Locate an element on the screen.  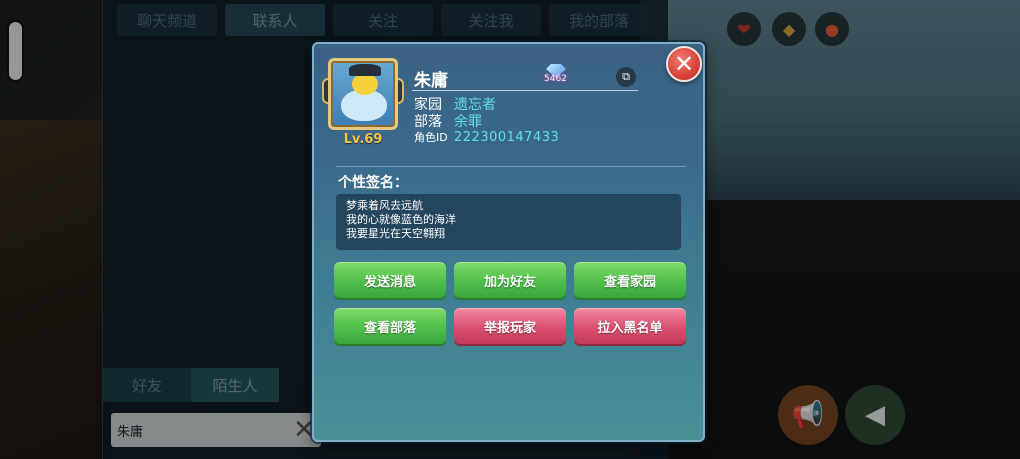
role-id-row: 角色ID 222300147433 is located at coordinates (486, 137).